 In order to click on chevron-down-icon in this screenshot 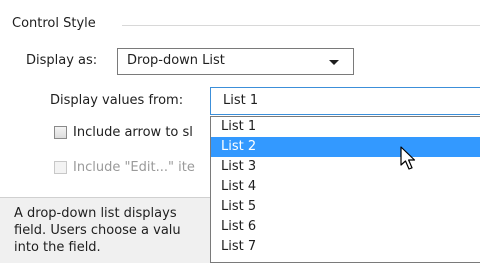, I will do `click(334, 62)`.